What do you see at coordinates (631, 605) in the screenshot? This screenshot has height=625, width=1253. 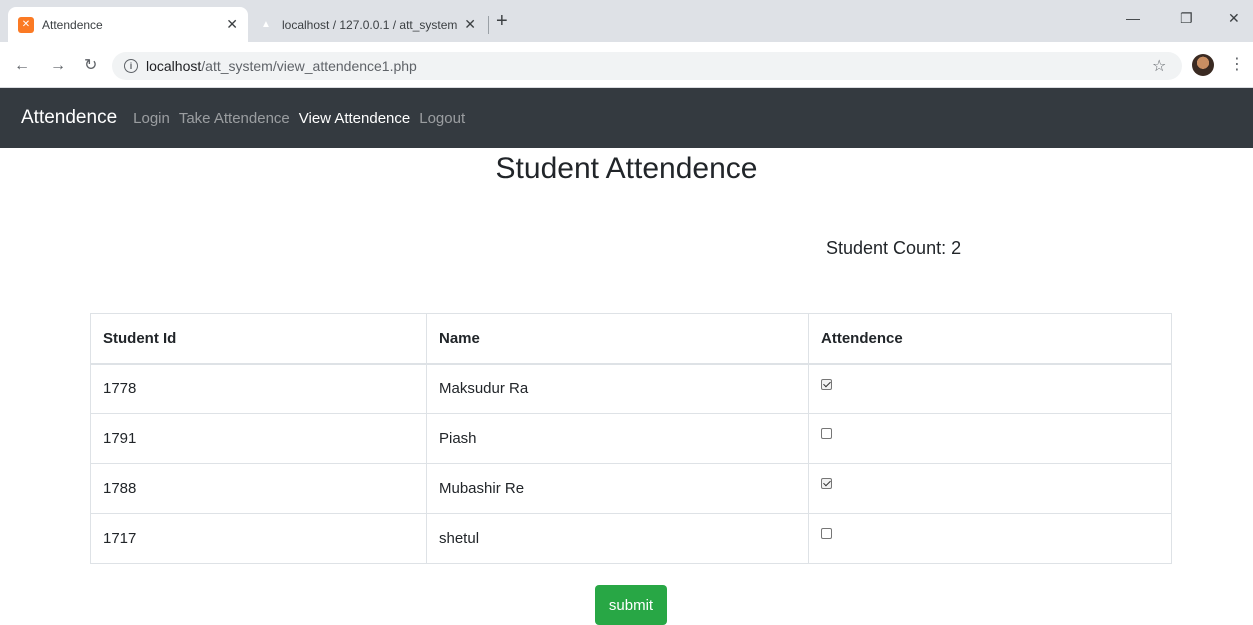 I see `submit-button: submit` at bounding box center [631, 605].